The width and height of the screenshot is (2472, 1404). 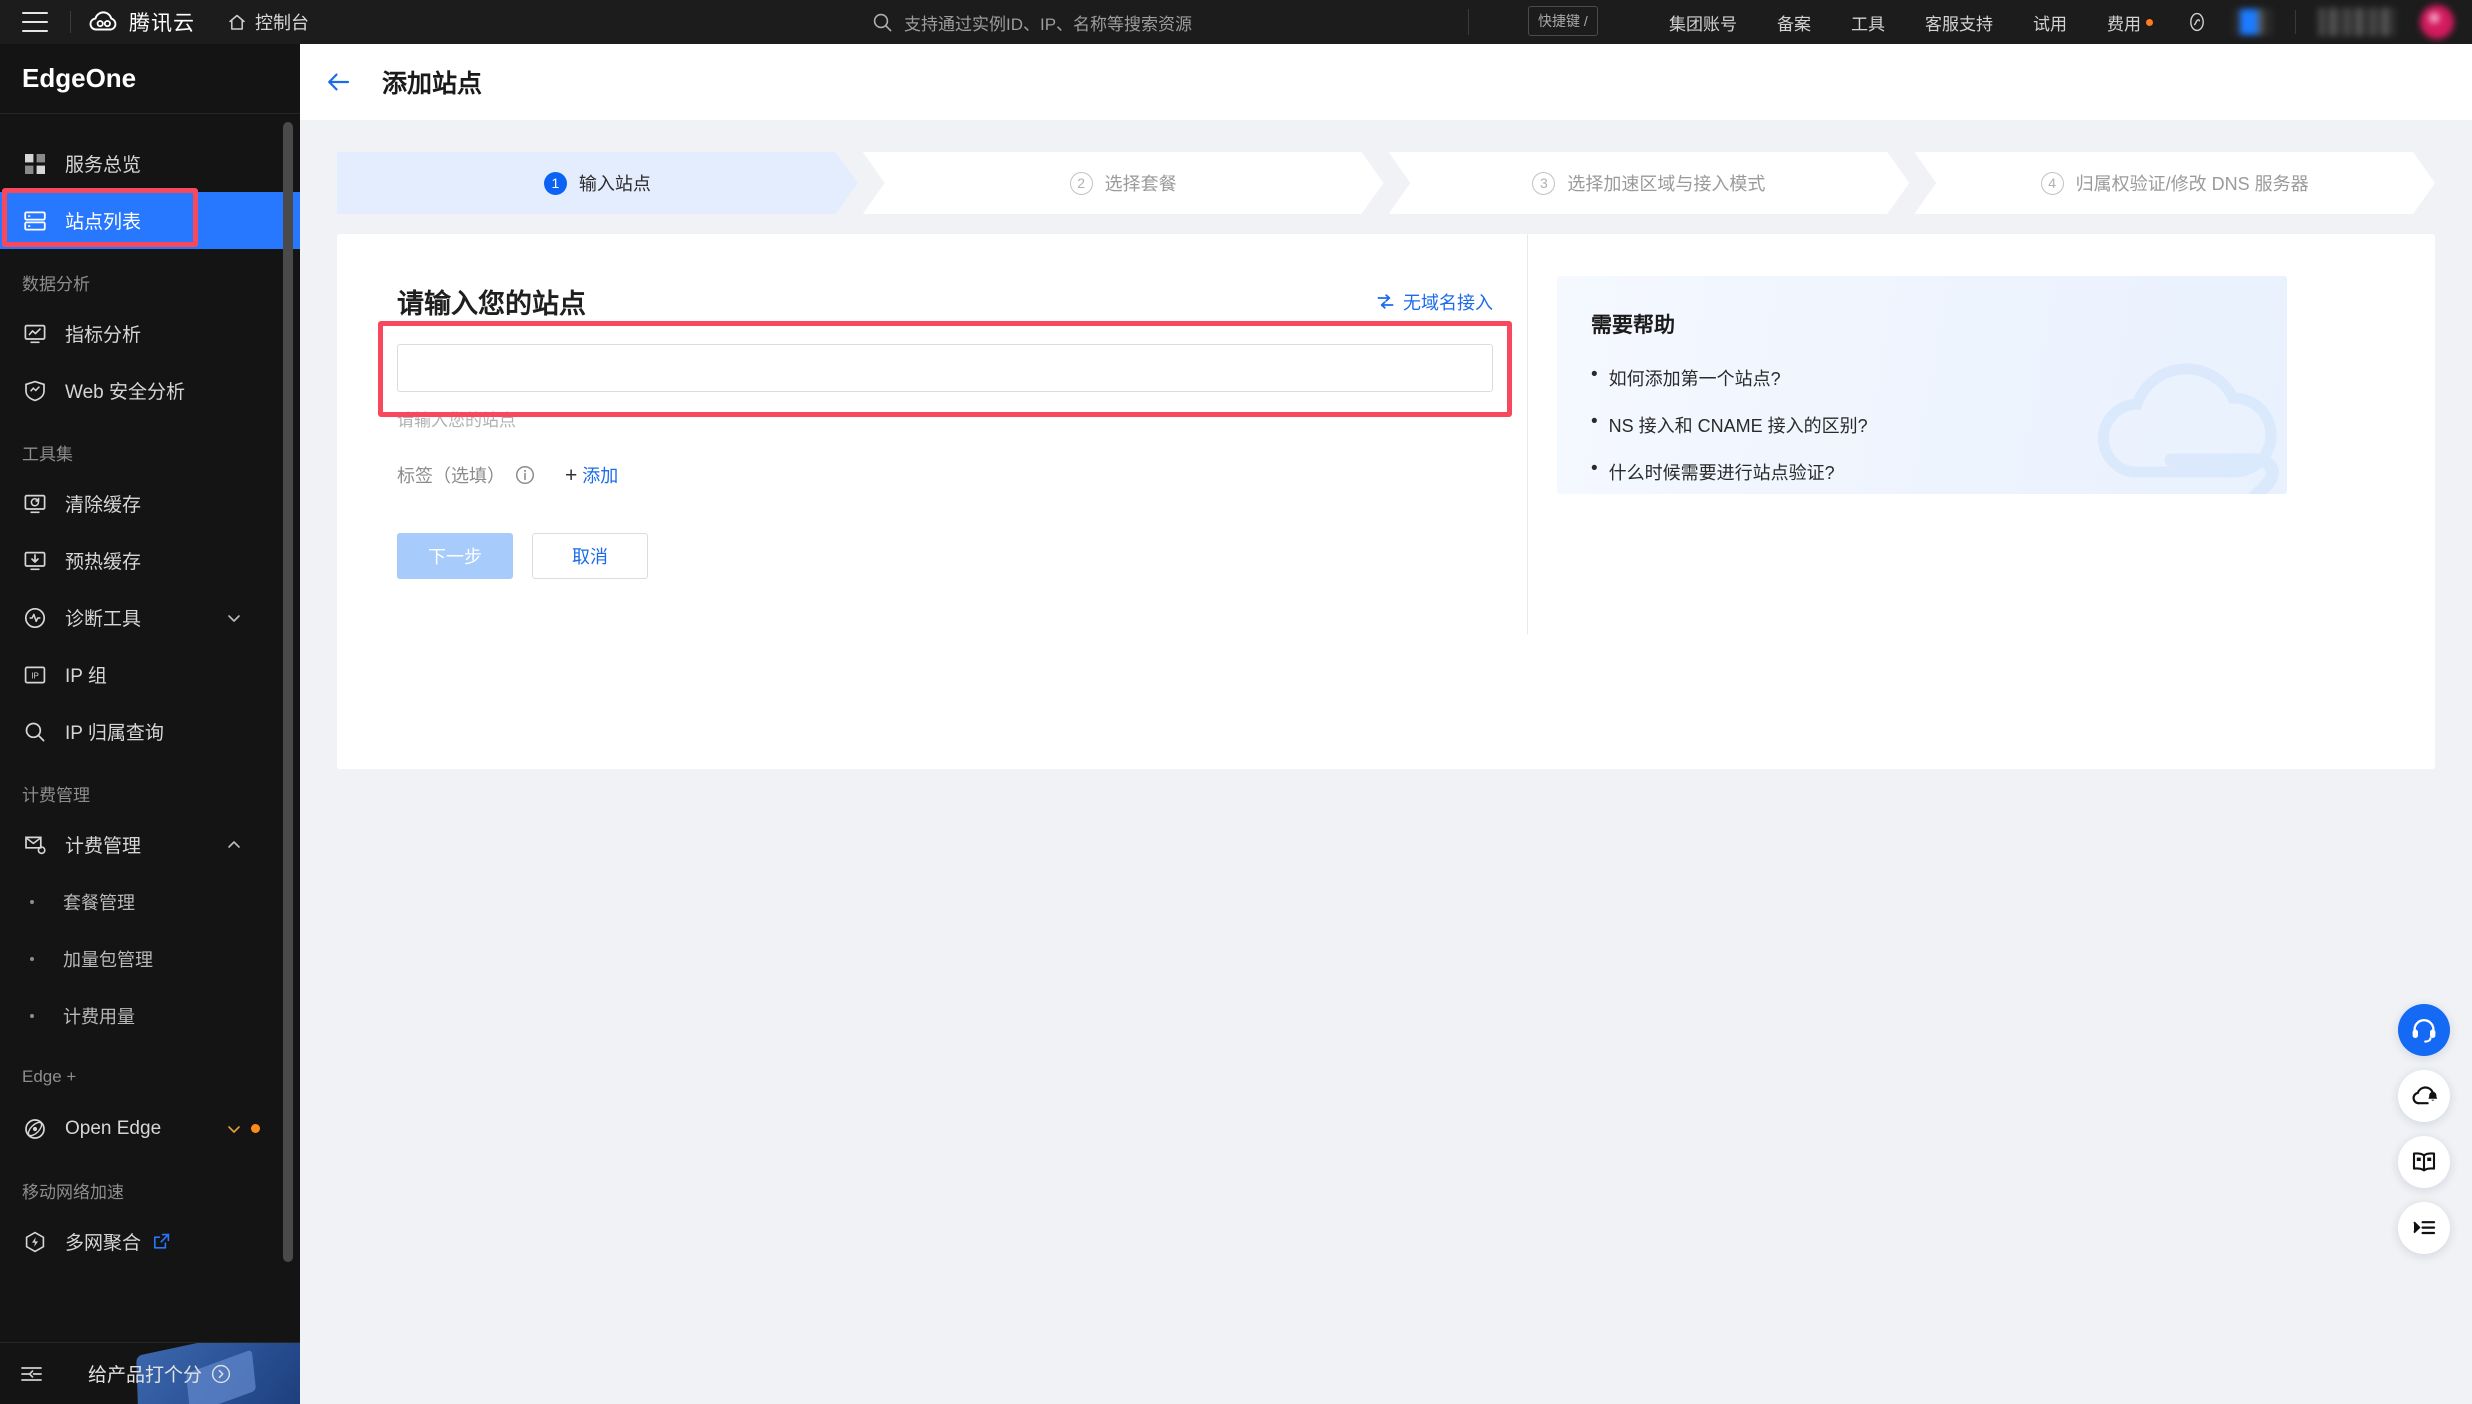 What do you see at coordinates (70, 22) in the screenshot?
I see `topbar-divider` at bounding box center [70, 22].